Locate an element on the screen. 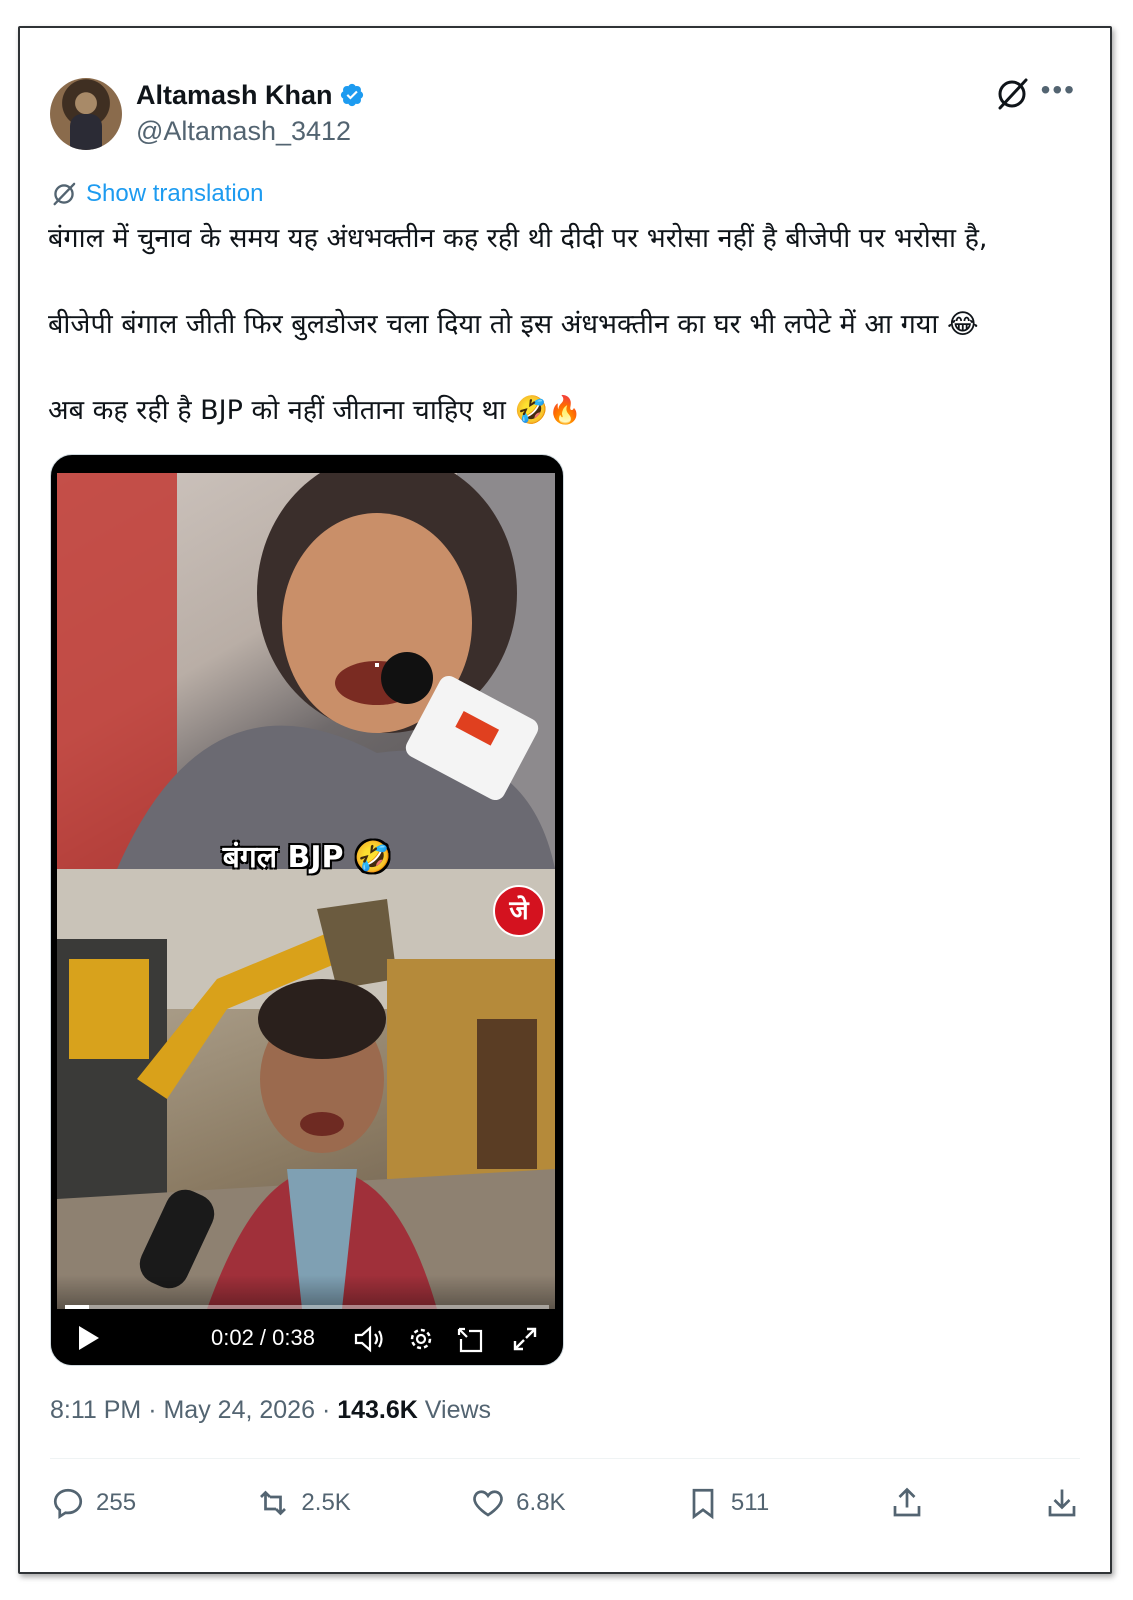 This screenshot has width=1133, height=1600. video-time: 0:02 / 0:38 is located at coordinates (263, 1337).